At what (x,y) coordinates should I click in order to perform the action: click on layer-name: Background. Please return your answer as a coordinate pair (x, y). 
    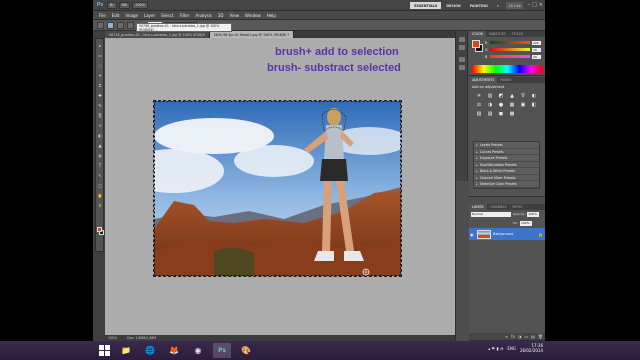
    Looking at the image, I should click on (503, 234).